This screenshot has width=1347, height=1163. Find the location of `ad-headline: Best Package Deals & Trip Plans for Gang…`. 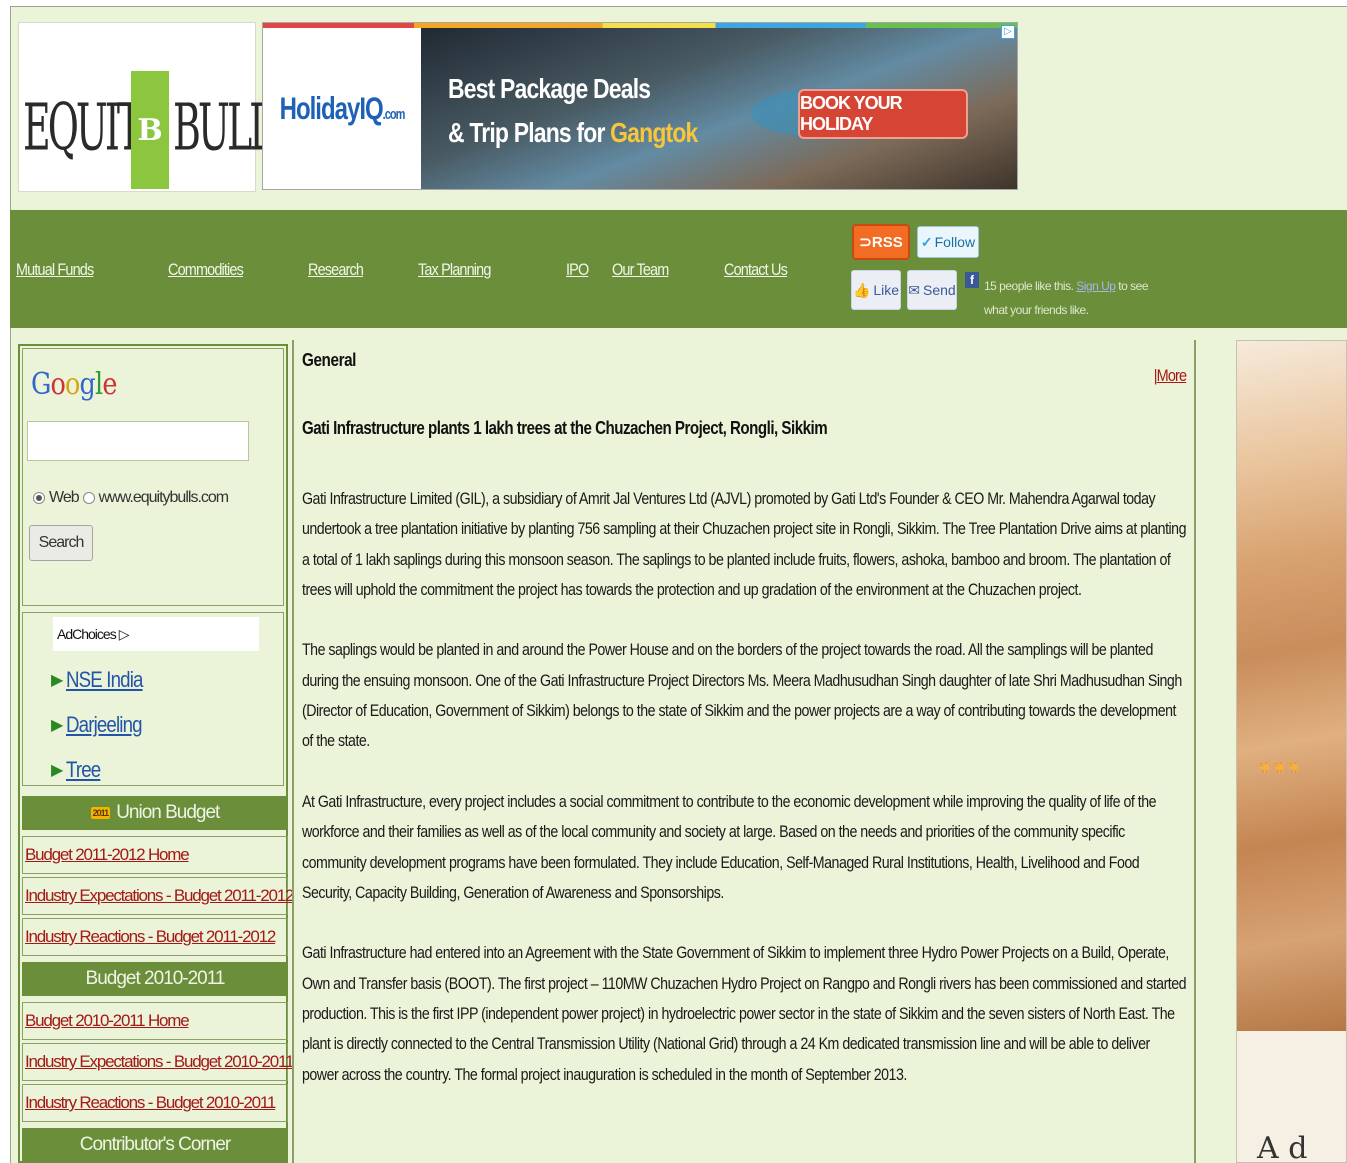

ad-headline: Best Package Deals & Trip Plans for Gang… is located at coordinates (573, 111).